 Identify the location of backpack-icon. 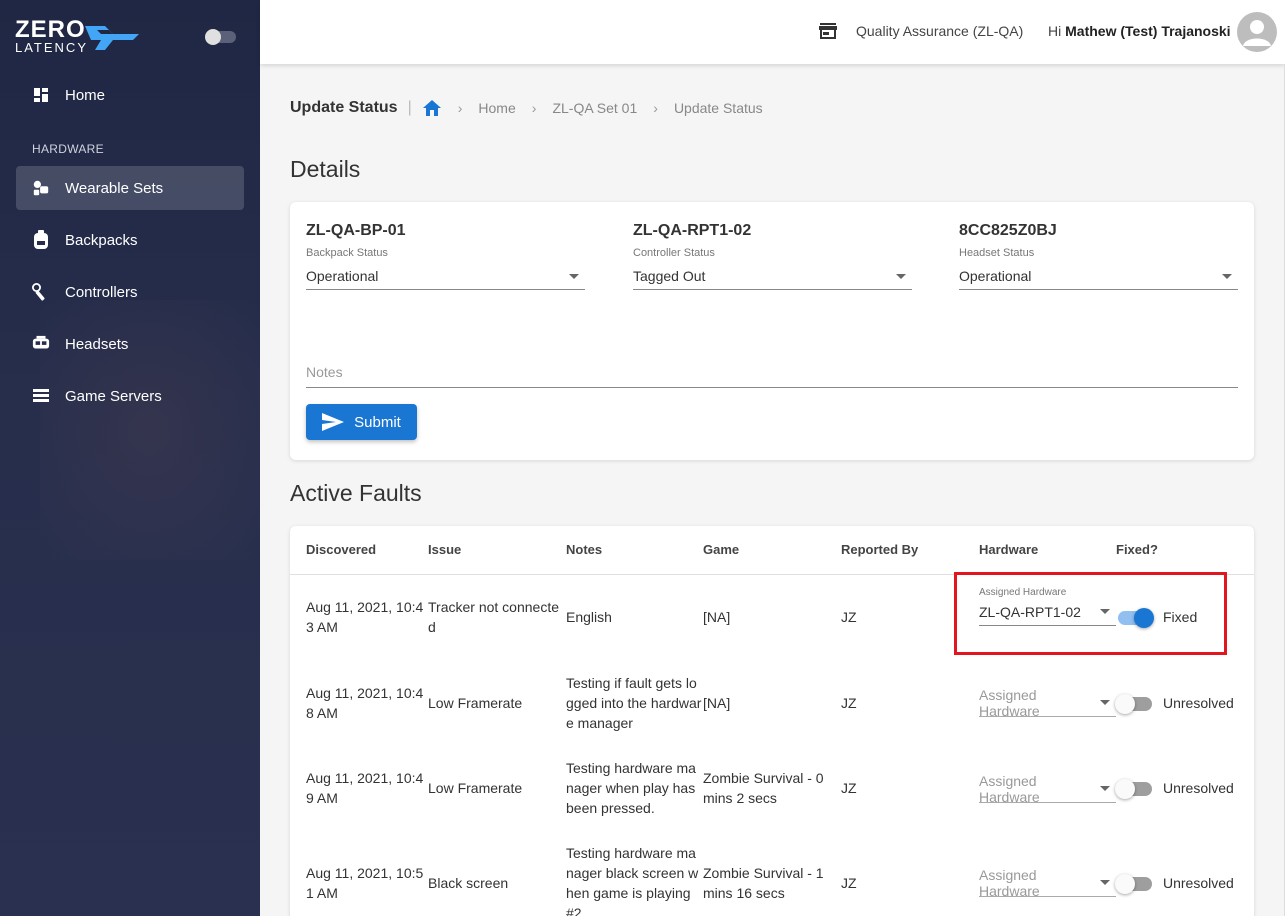
(41, 239).